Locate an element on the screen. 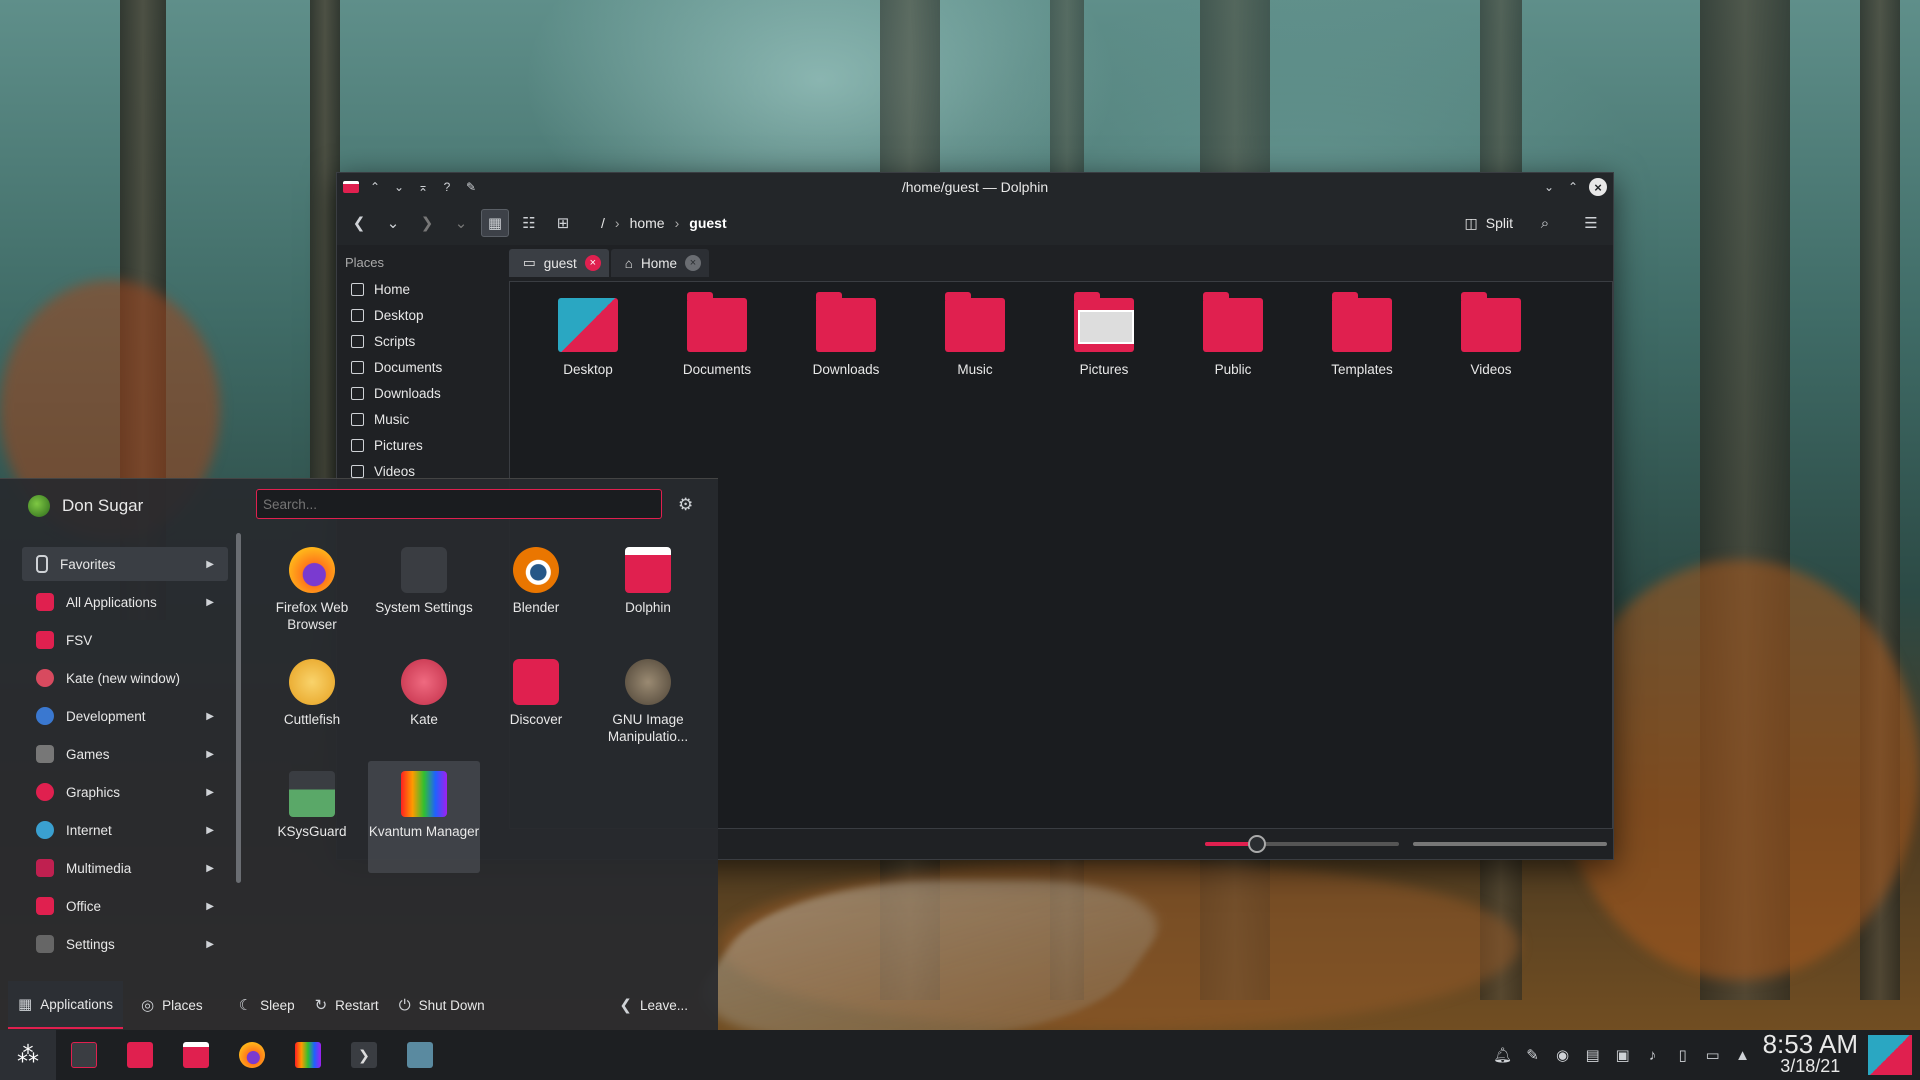 Image resolution: width=1920 pixels, height=1080 pixels. keep-above-icon: ⌃ is located at coordinates (375, 187).